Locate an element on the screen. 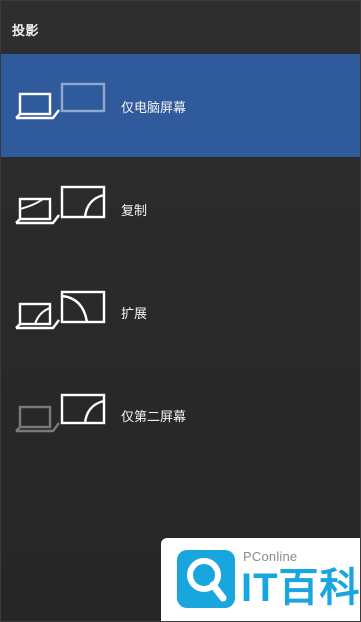 The height and width of the screenshot is (622, 361). watermark-brand: IT百科 is located at coordinates (301, 588).